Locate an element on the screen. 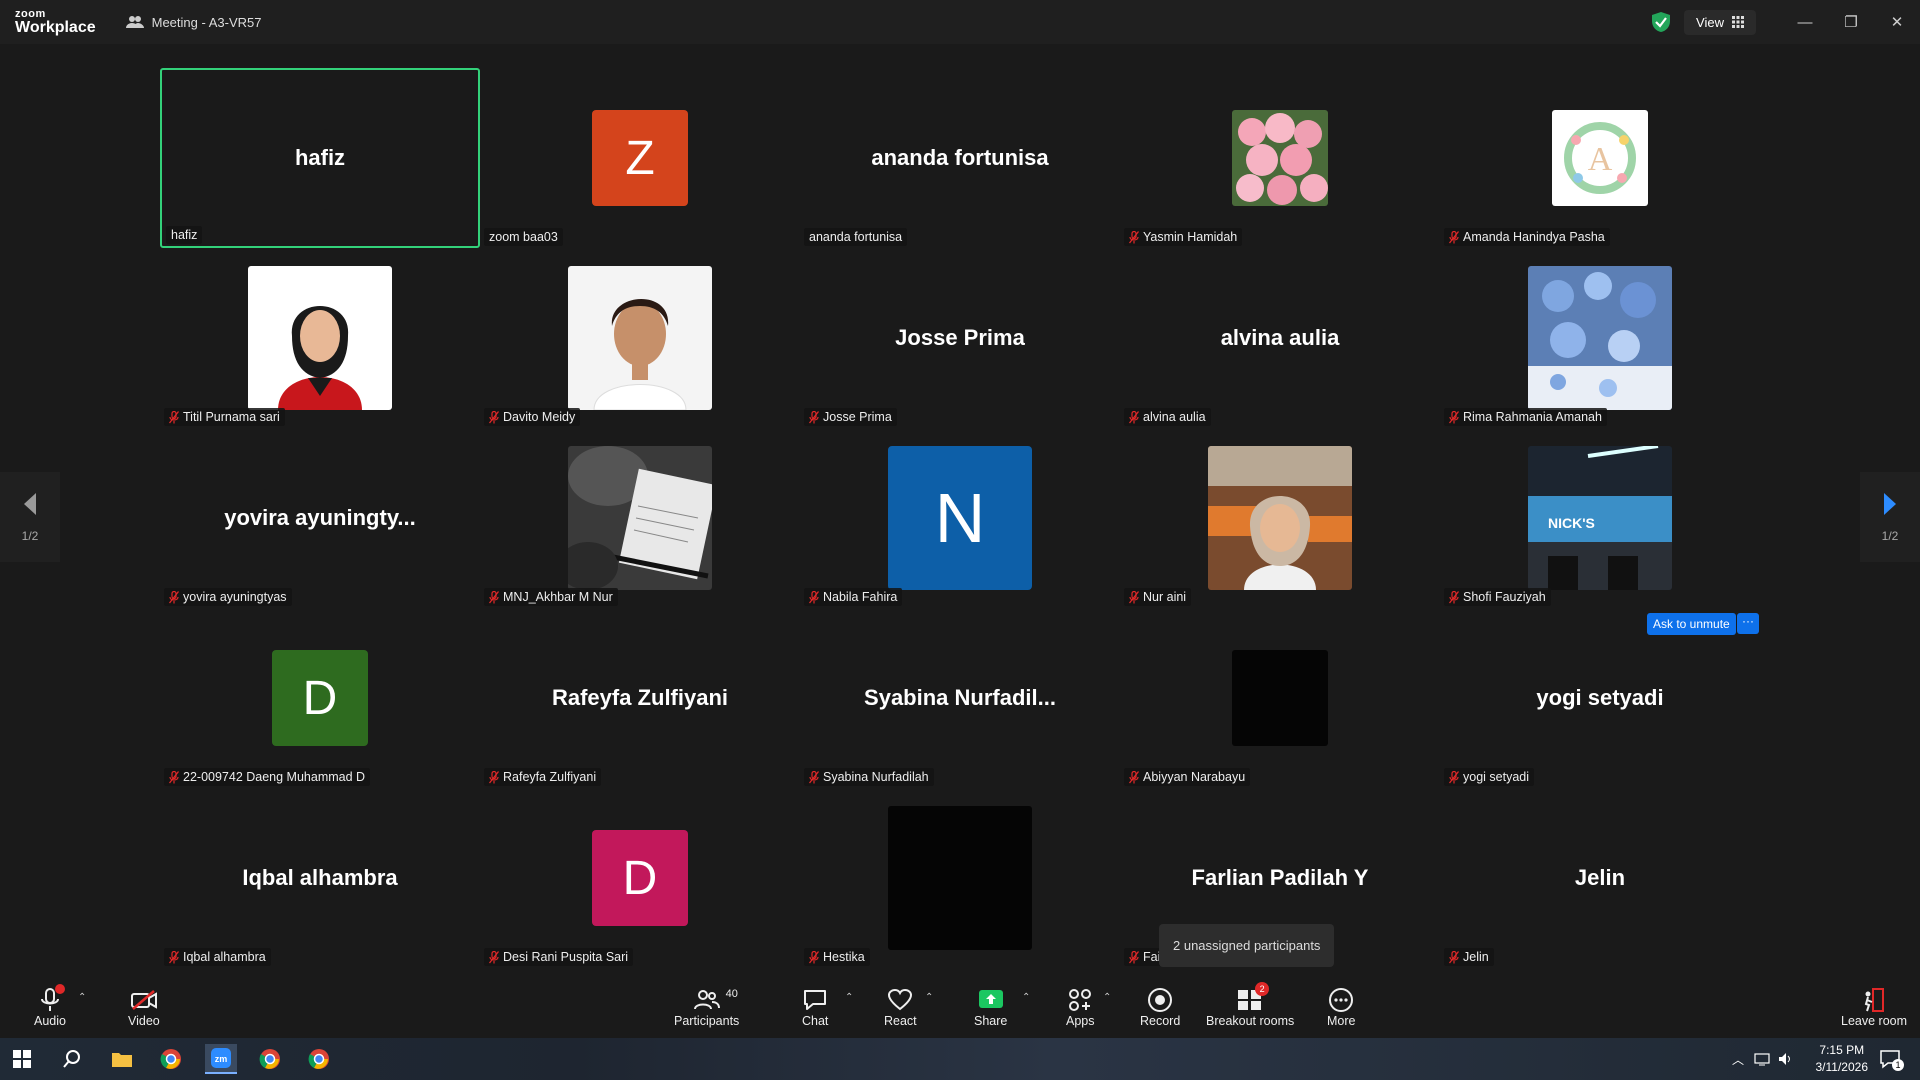 The image size is (1920, 1080). participant-name-tag: Davito Meidy is located at coordinates (532, 417).